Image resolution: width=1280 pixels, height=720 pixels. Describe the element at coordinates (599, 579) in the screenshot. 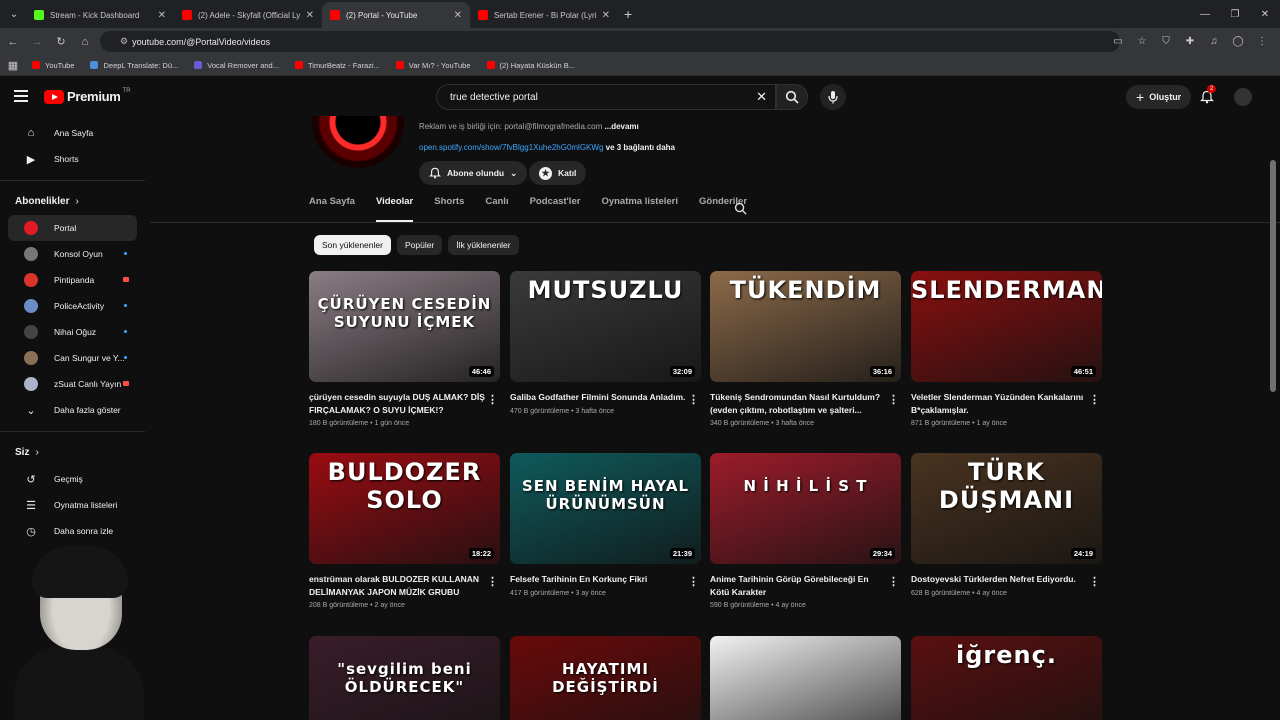

I see `video-title: Felsefe Tarihinin En Korkunç Fikri` at that location.